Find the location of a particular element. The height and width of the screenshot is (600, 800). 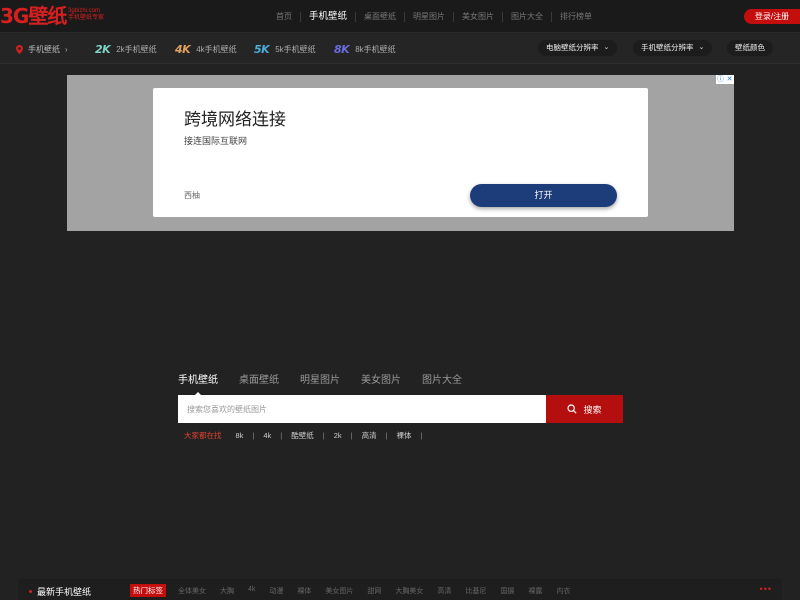

bullet-icon is located at coordinates (30, 591).